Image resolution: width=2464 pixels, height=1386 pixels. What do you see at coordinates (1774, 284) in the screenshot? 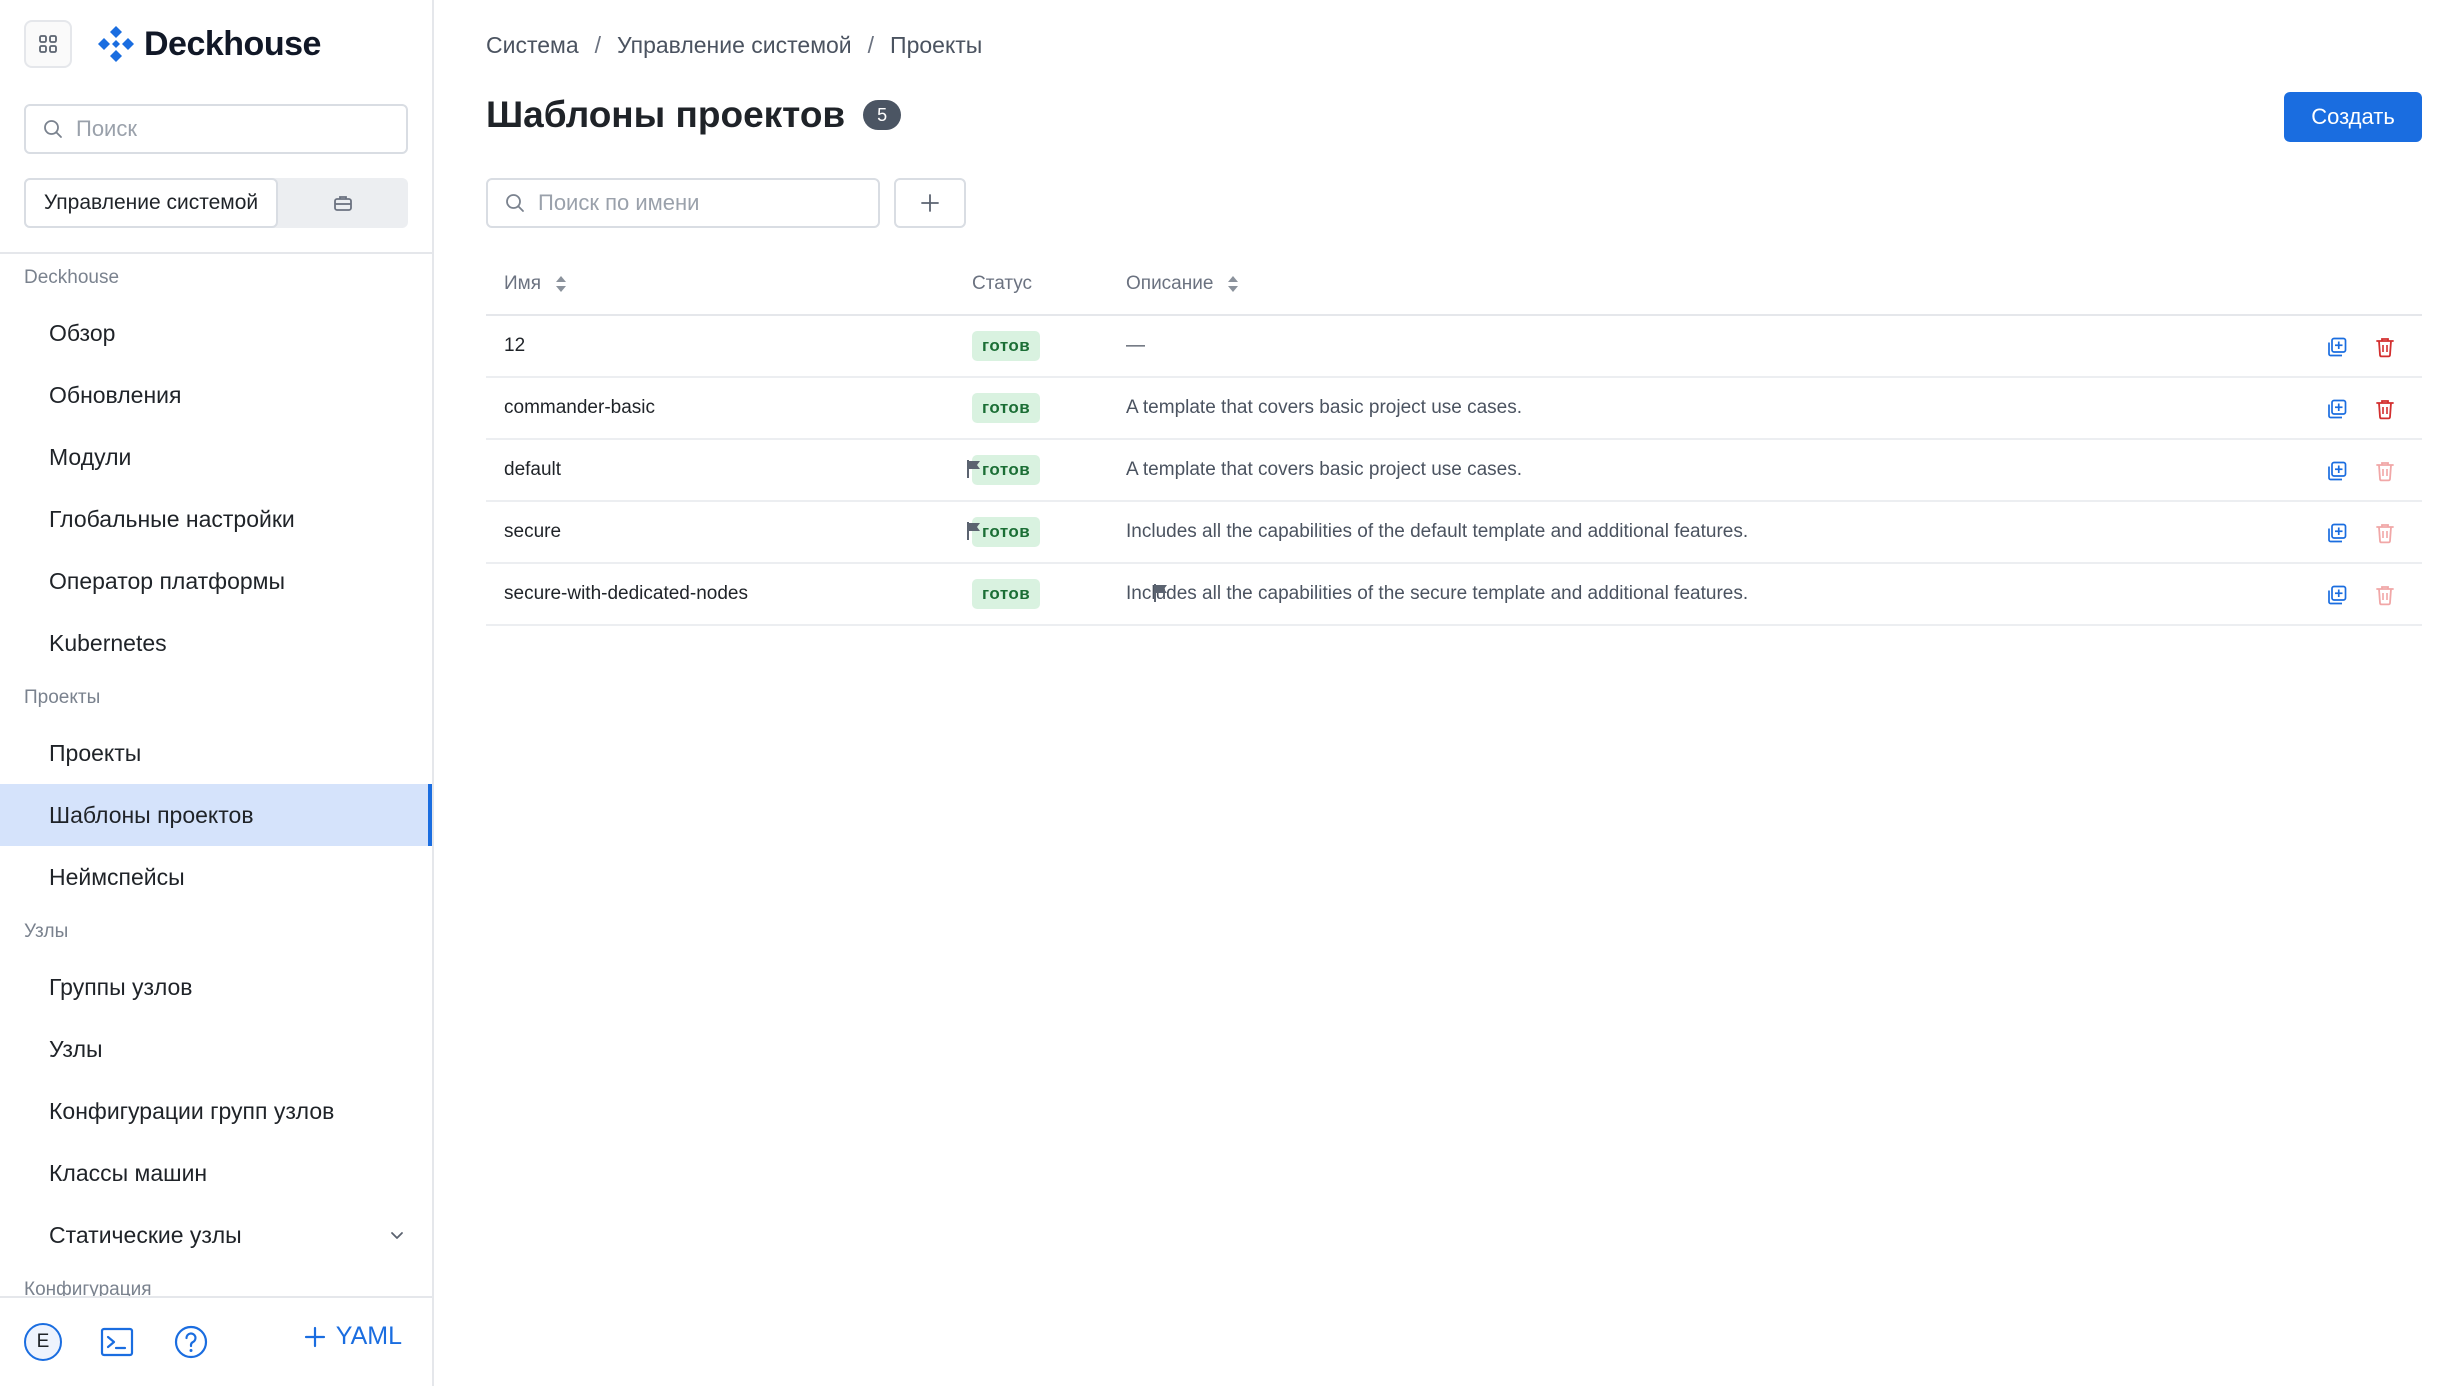
I see `column-header-description: Описание` at bounding box center [1774, 284].